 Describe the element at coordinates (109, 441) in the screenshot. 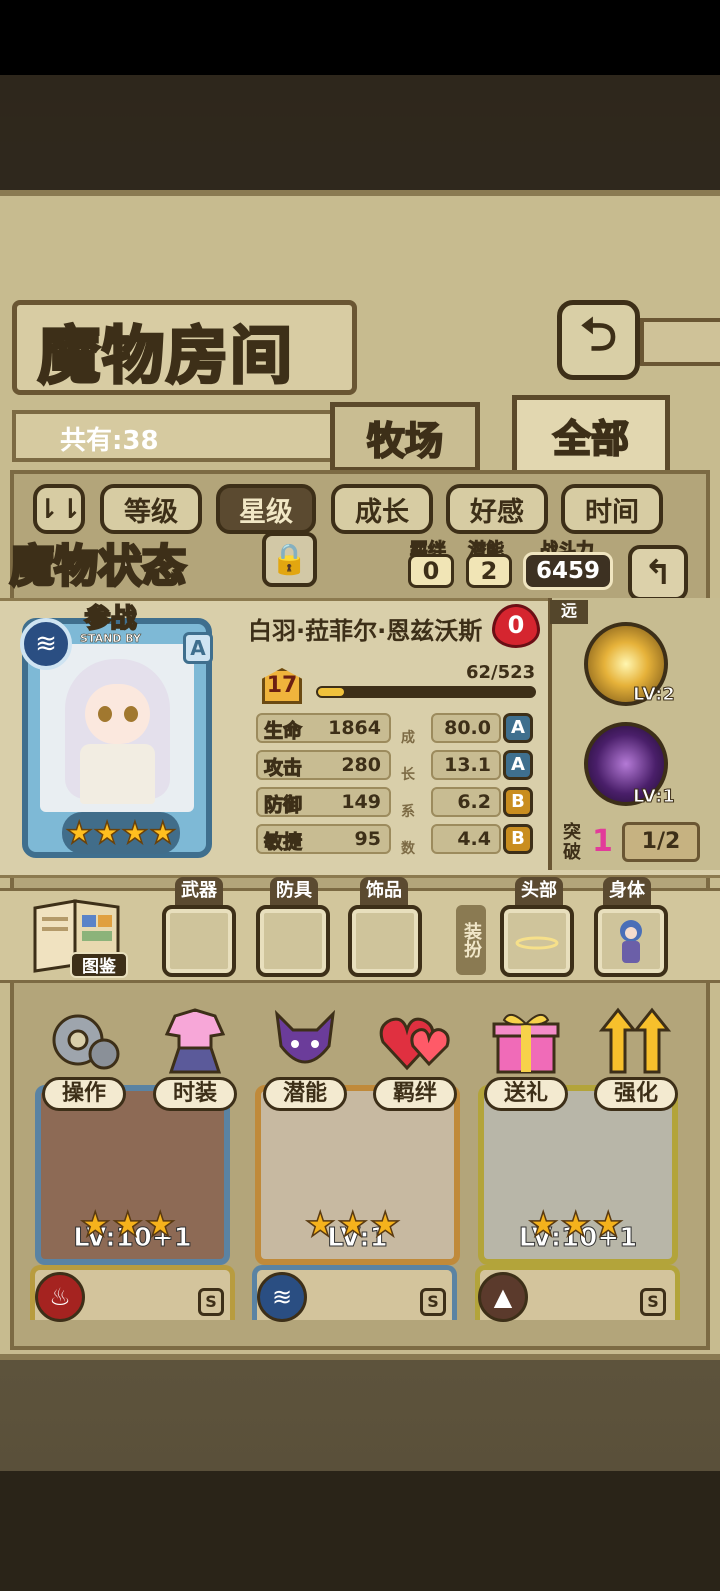

I see `monster-count: 共有:38` at that location.